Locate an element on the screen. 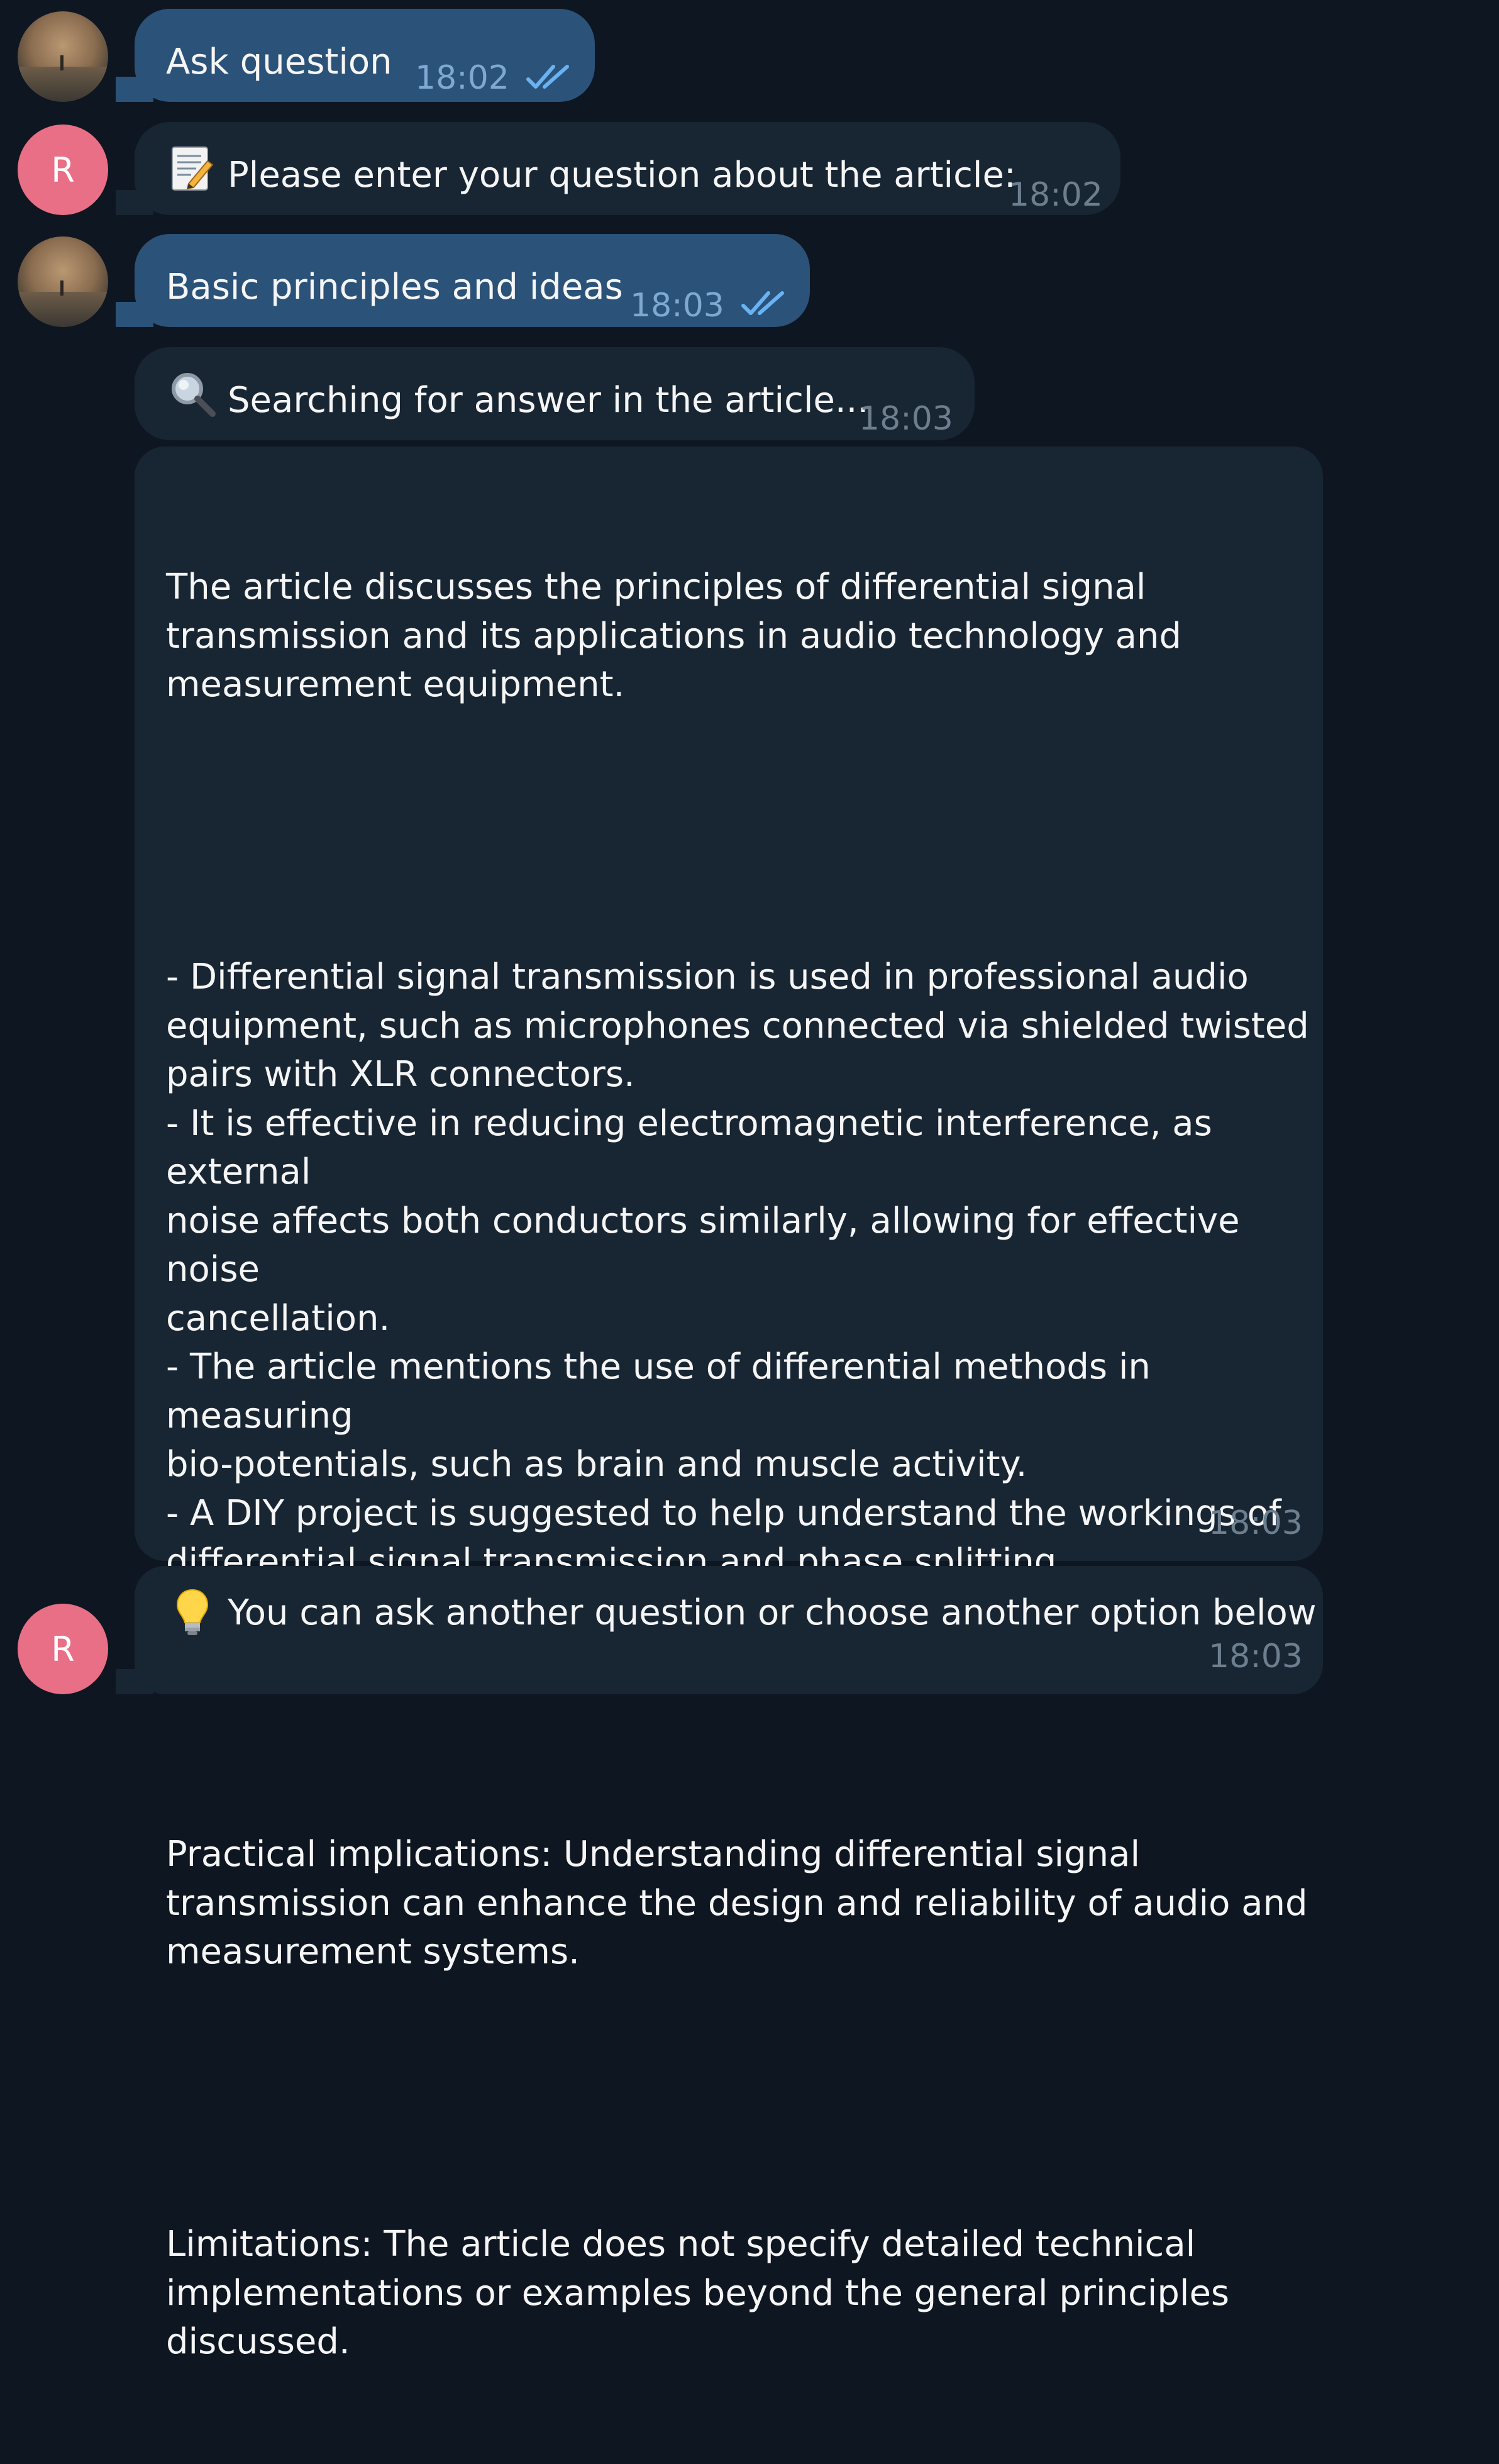 Image resolution: width=1499 pixels, height=2464 pixels. lightbulb-icon is located at coordinates (192, 1612).